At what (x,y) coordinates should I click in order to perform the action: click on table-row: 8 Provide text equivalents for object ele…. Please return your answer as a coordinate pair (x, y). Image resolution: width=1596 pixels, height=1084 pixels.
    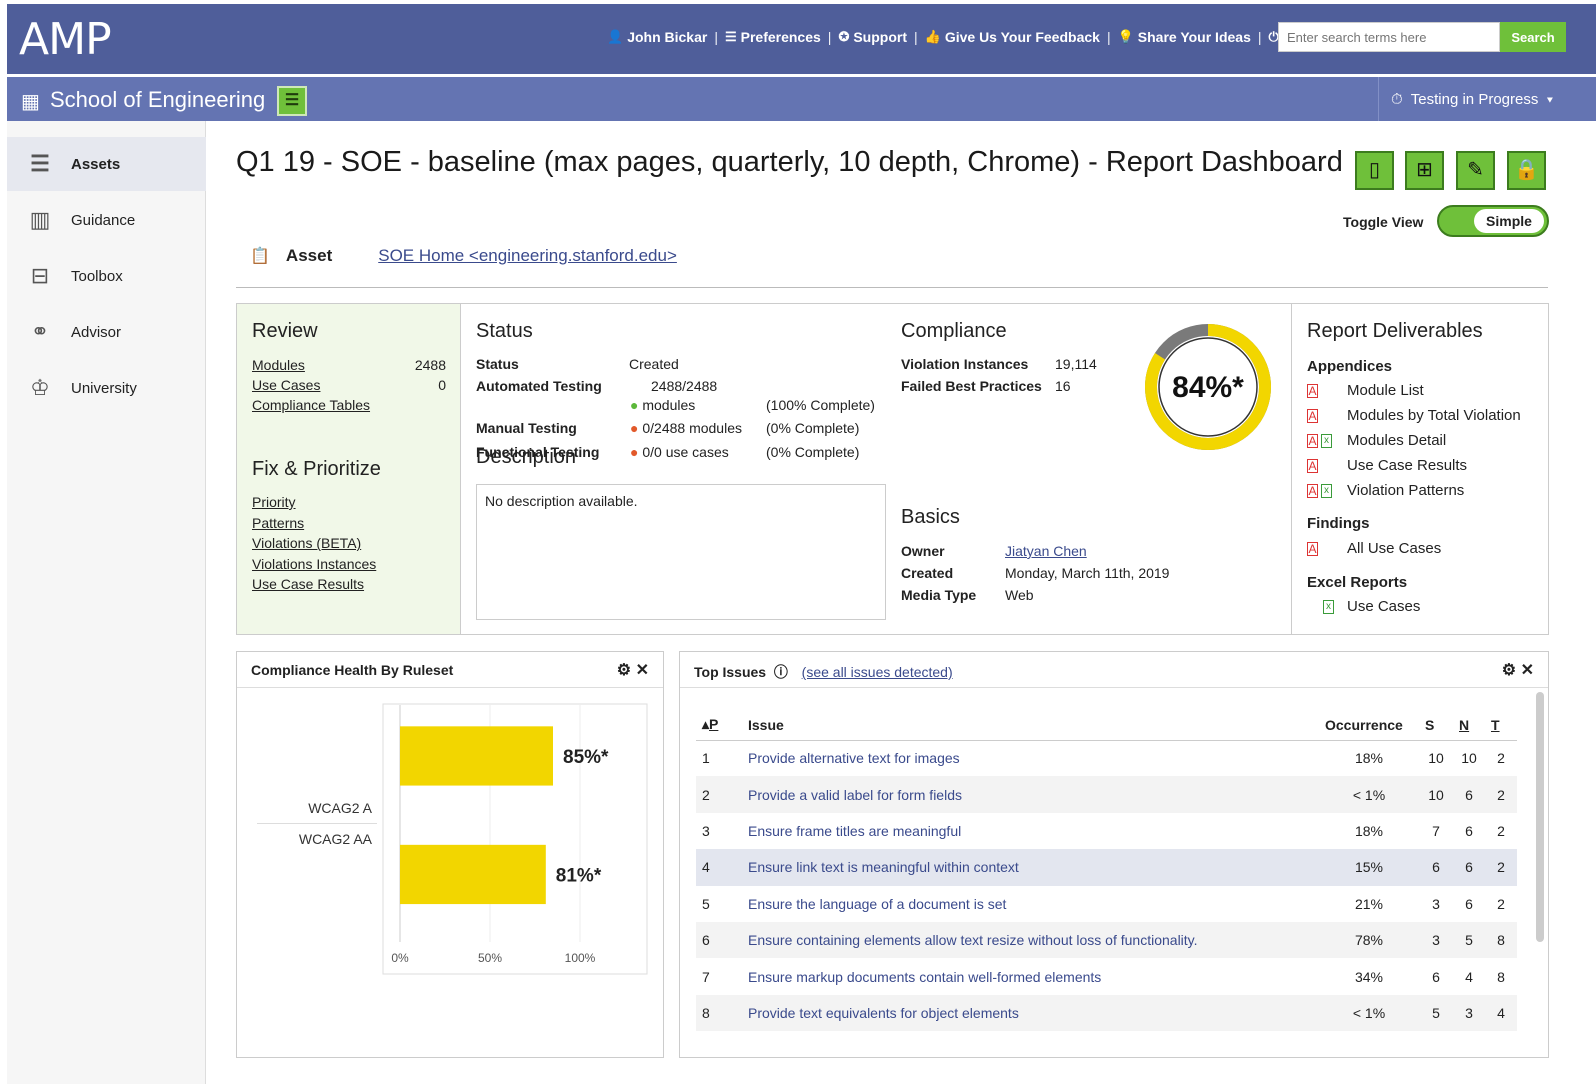
    Looking at the image, I should click on (1106, 1013).